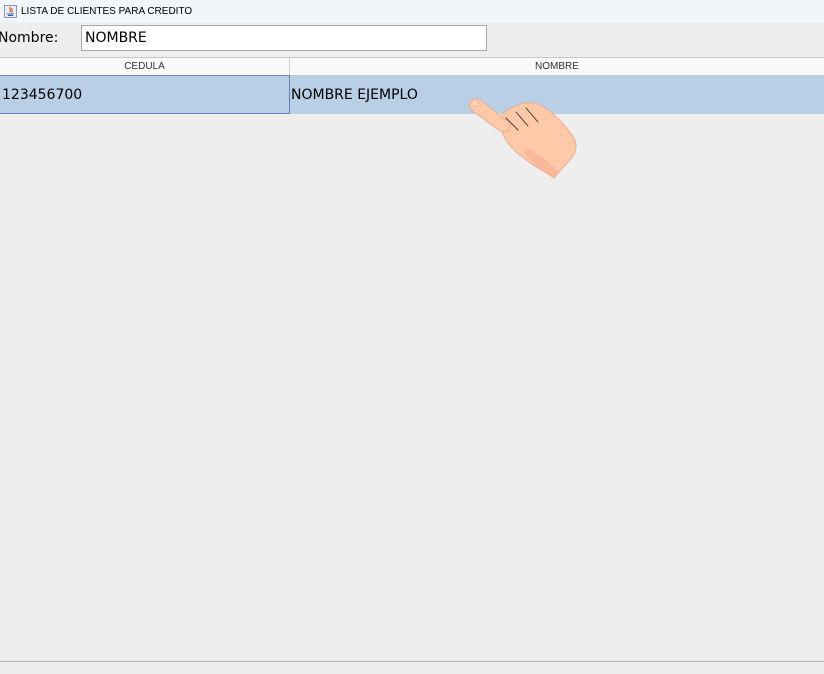 The image size is (824, 674). Describe the element at coordinates (412, 661) in the screenshot. I see `bottom-divider` at that location.